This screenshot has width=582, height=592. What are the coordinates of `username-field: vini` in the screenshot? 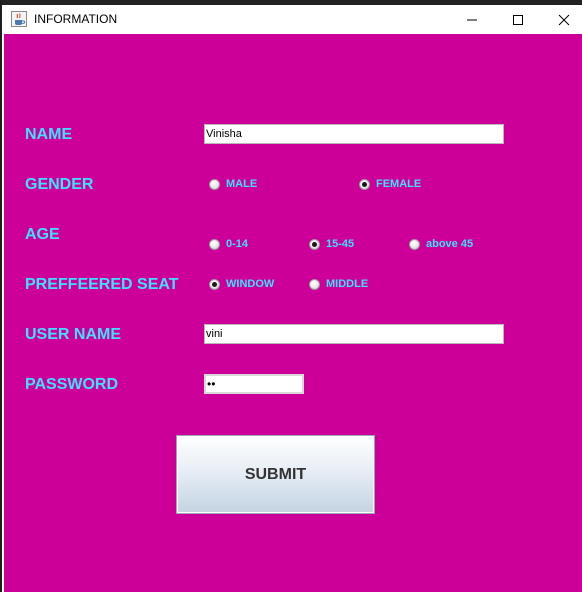 It's located at (354, 334).